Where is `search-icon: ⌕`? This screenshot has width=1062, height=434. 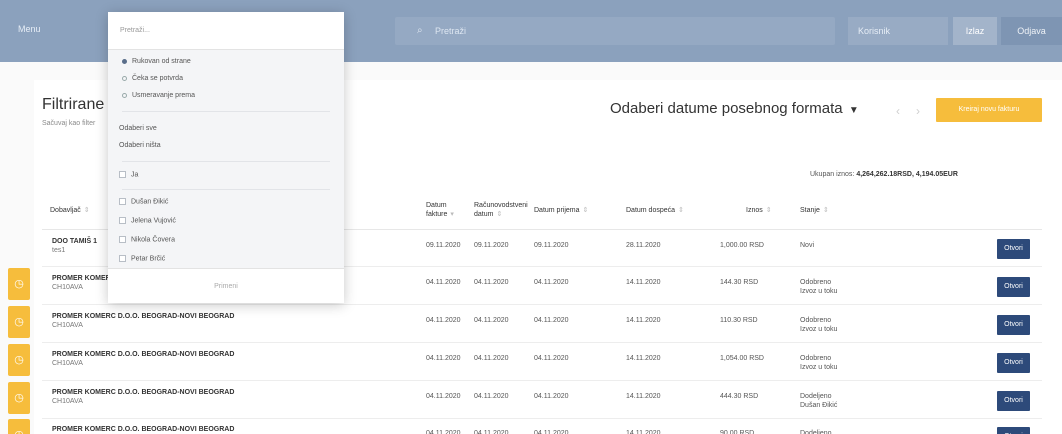 search-icon: ⌕ is located at coordinates (420, 30).